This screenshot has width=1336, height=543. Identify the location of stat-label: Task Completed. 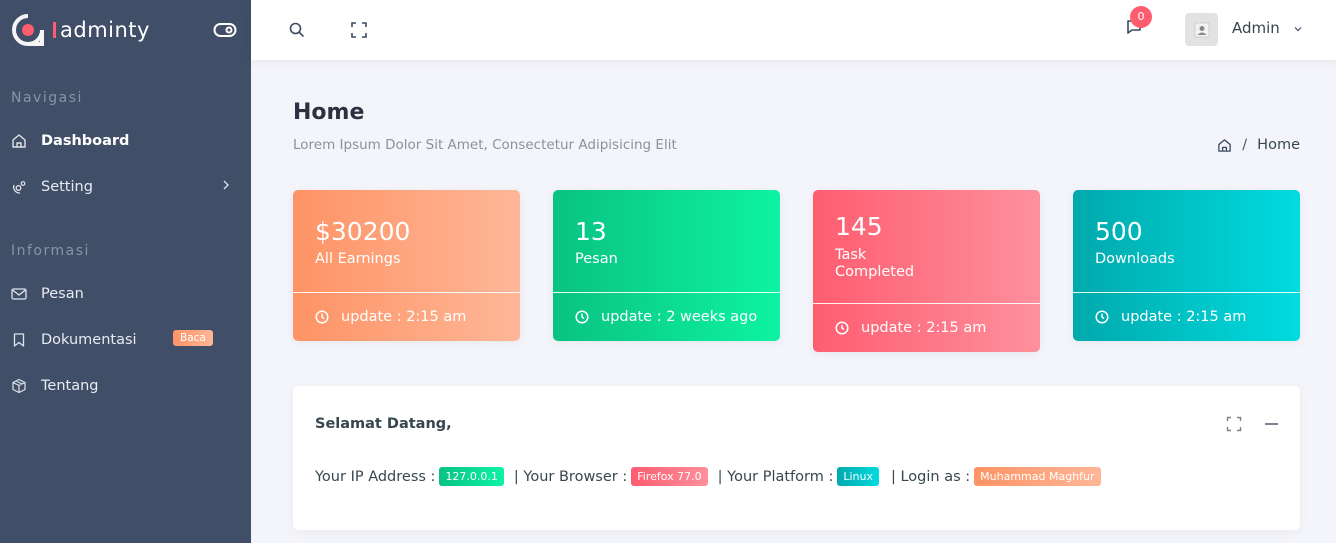
(926, 261).